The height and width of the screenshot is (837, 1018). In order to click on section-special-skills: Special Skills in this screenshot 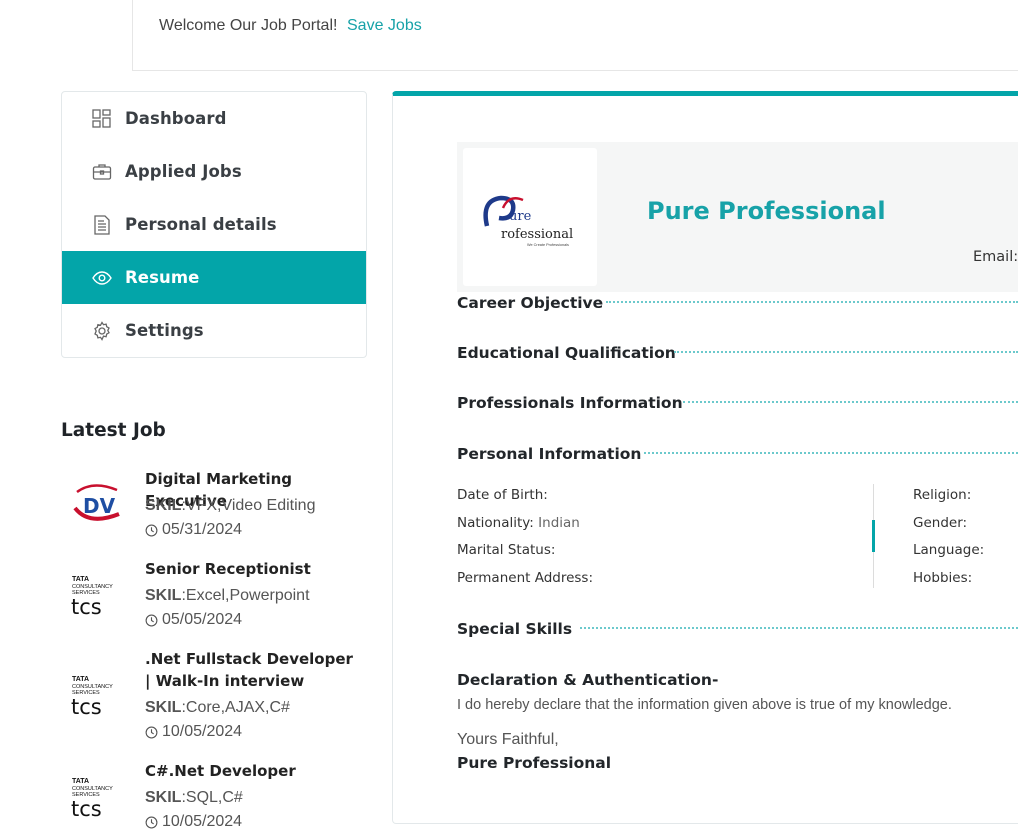, I will do `click(515, 629)`.